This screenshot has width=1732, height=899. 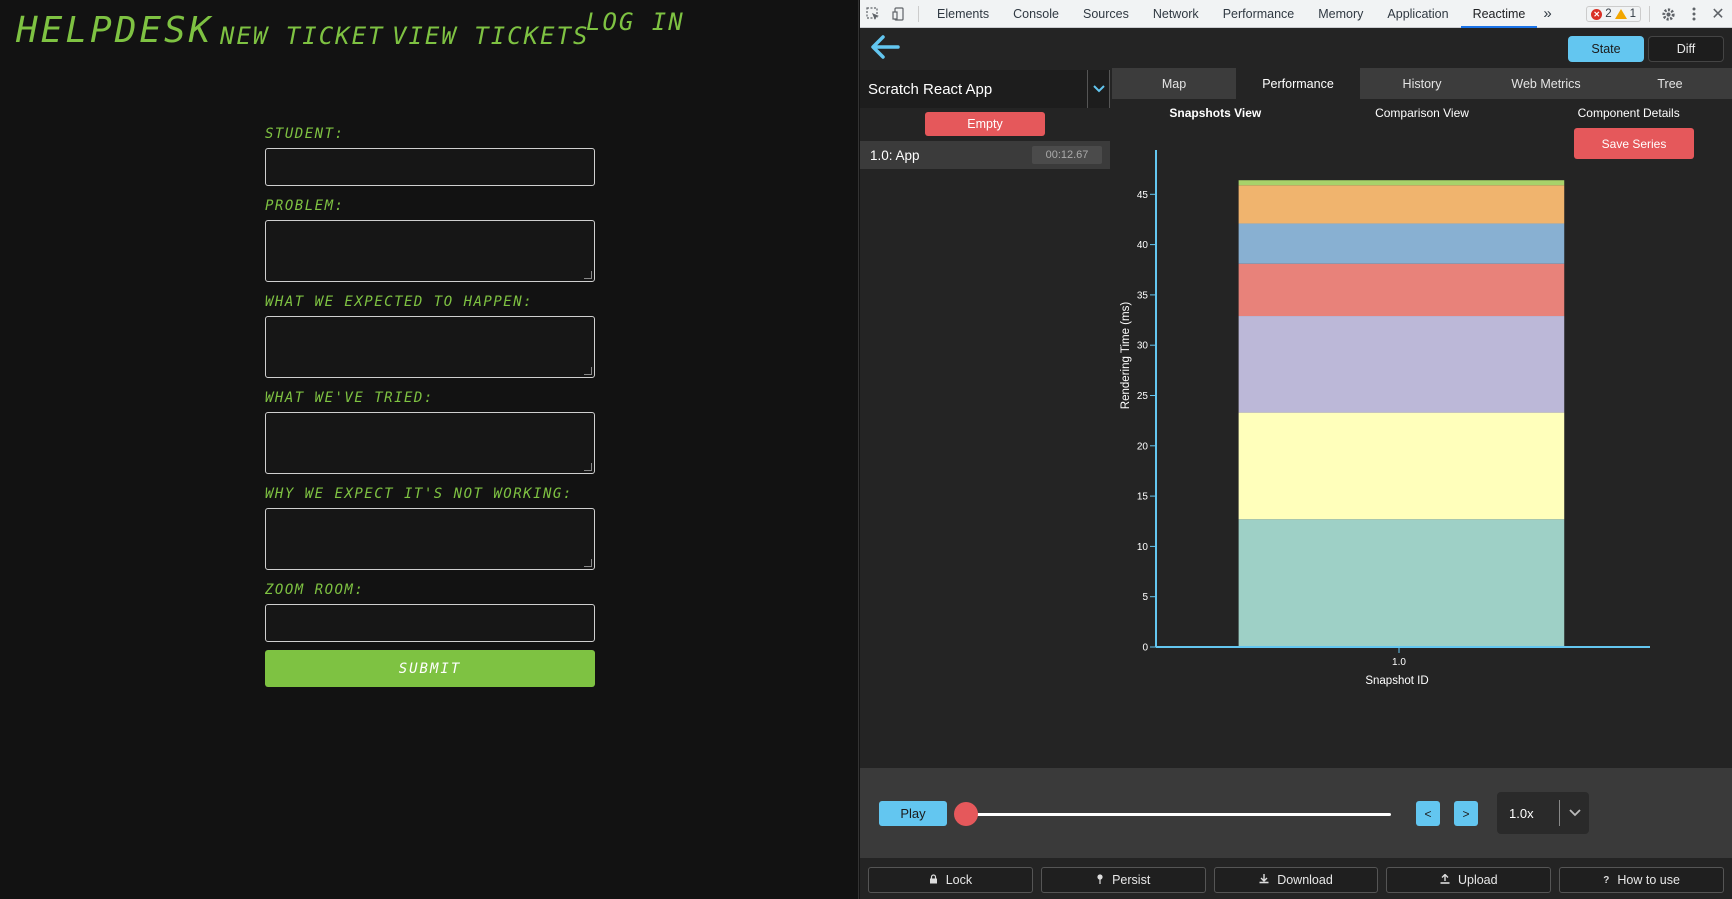 I want to click on persist-label: Persist, so click(x=1131, y=880).